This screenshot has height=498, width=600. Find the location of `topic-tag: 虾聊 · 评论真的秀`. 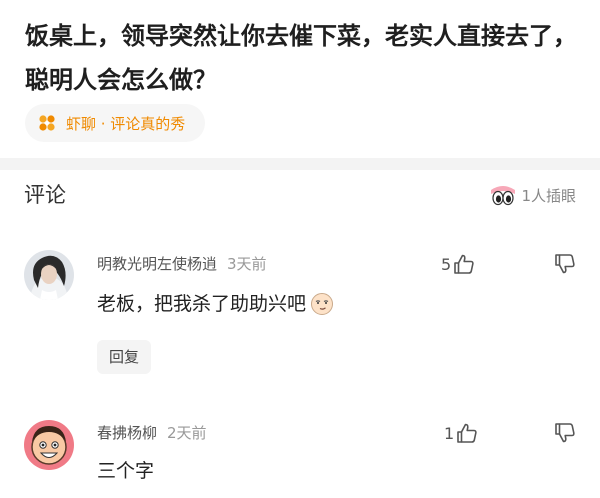

topic-tag: 虾聊 · 评论真的秀 is located at coordinates (115, 123).